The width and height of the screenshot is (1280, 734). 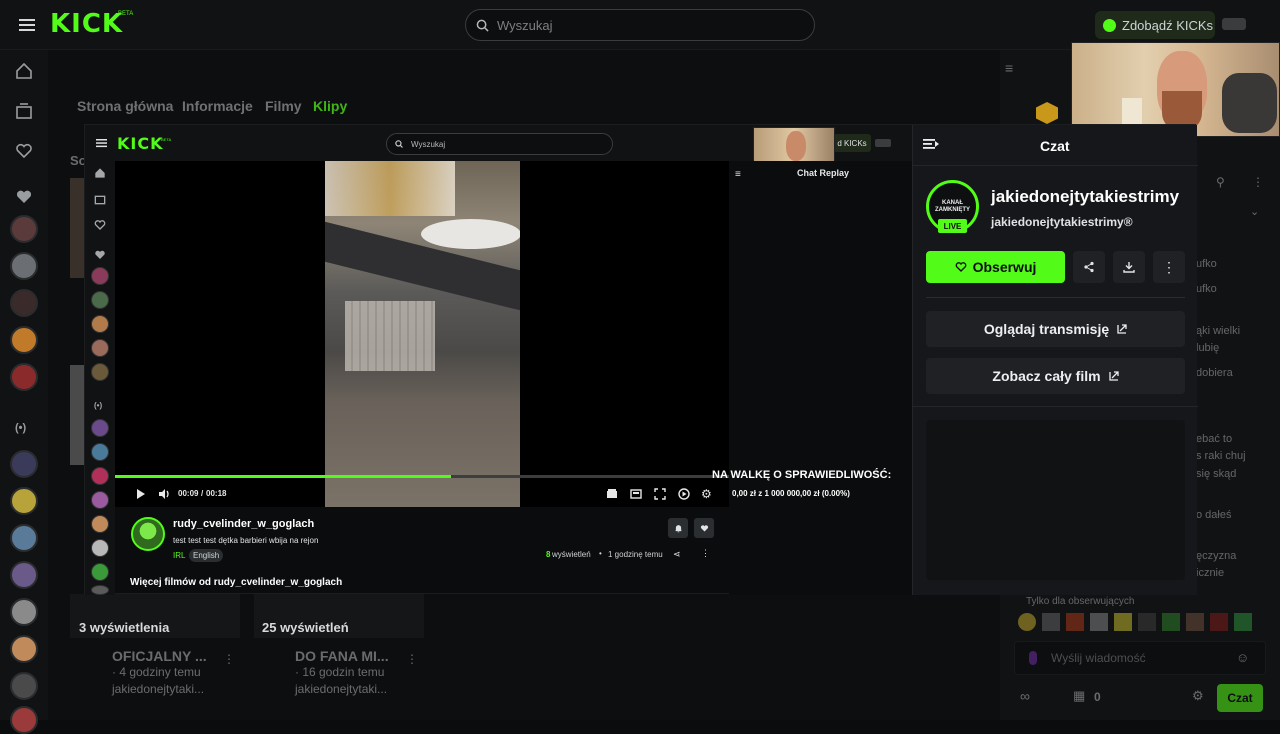 I want to click on fullscreen-icon, so click(x=660, y=494).